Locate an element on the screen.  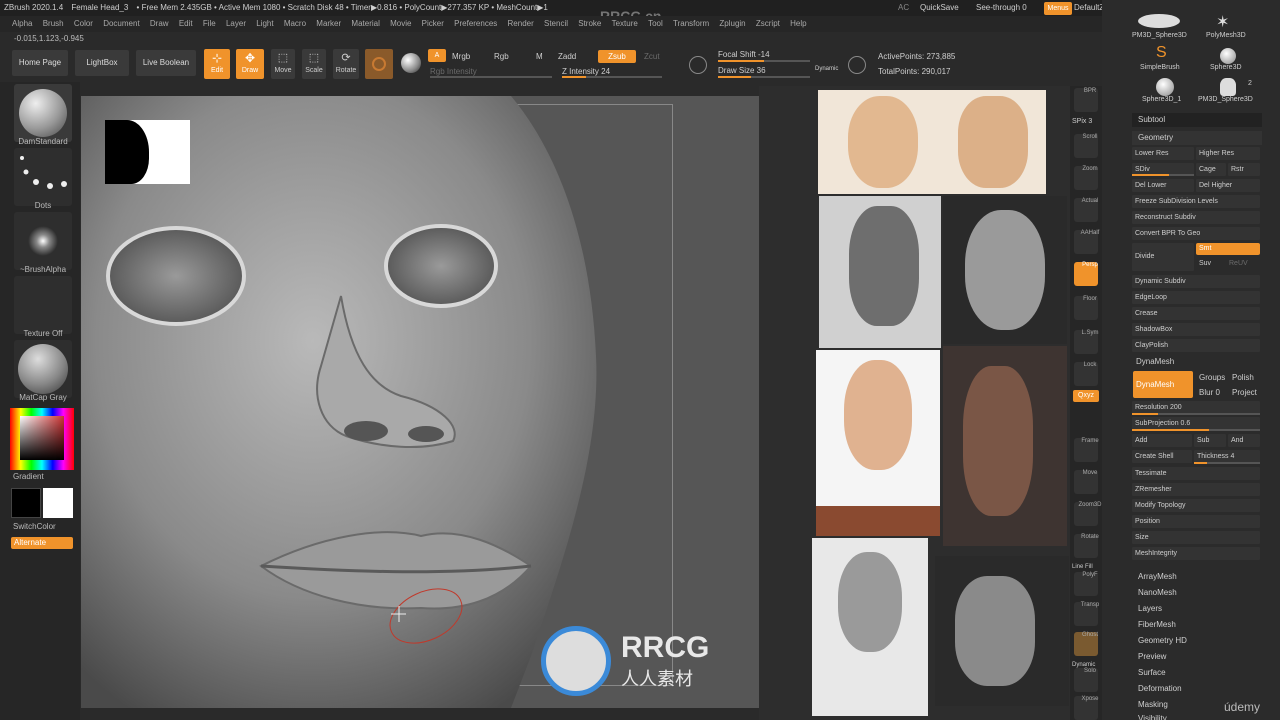
m-button: M is located at coordinates (539, 56).